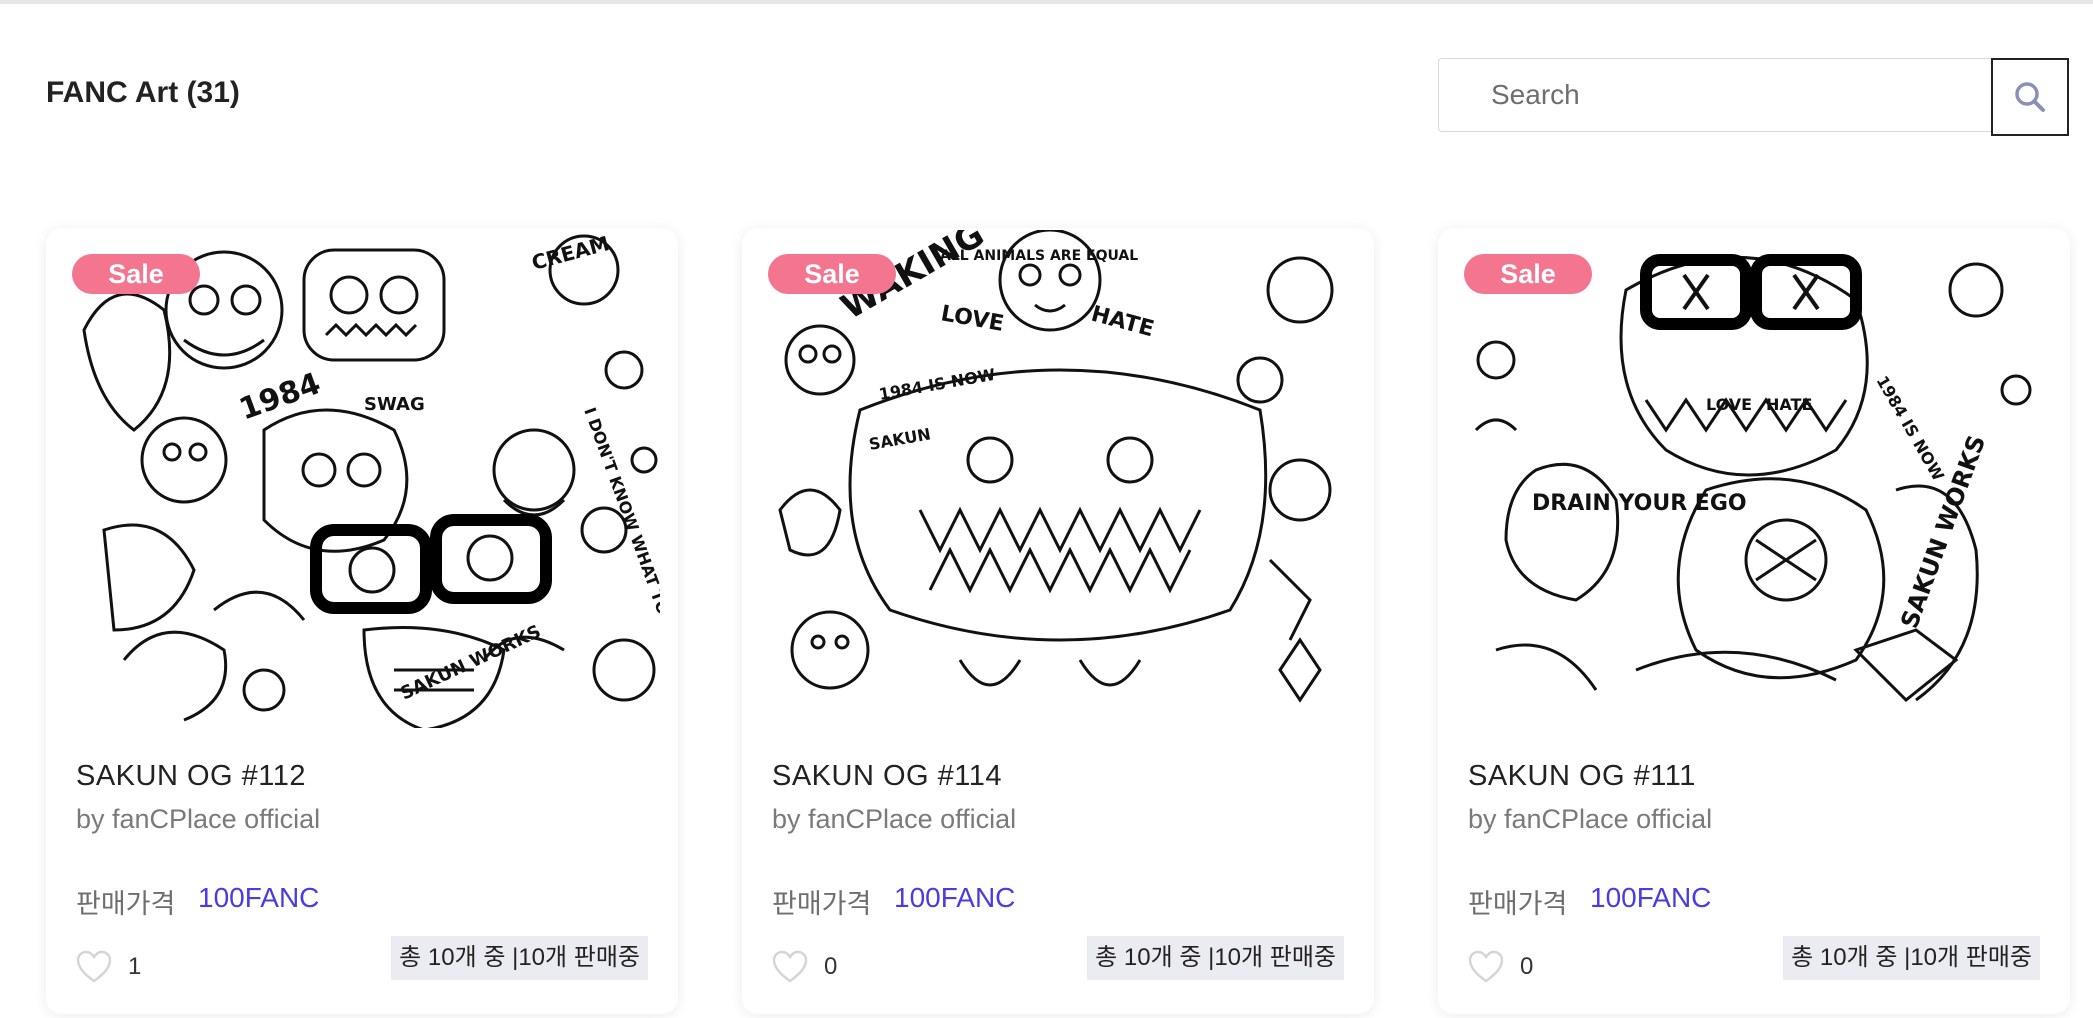  What do you see at coordinates (1789, 404) in the screenshot?
I see `scribble-text: HATE` at bounding box center [1789, 404].